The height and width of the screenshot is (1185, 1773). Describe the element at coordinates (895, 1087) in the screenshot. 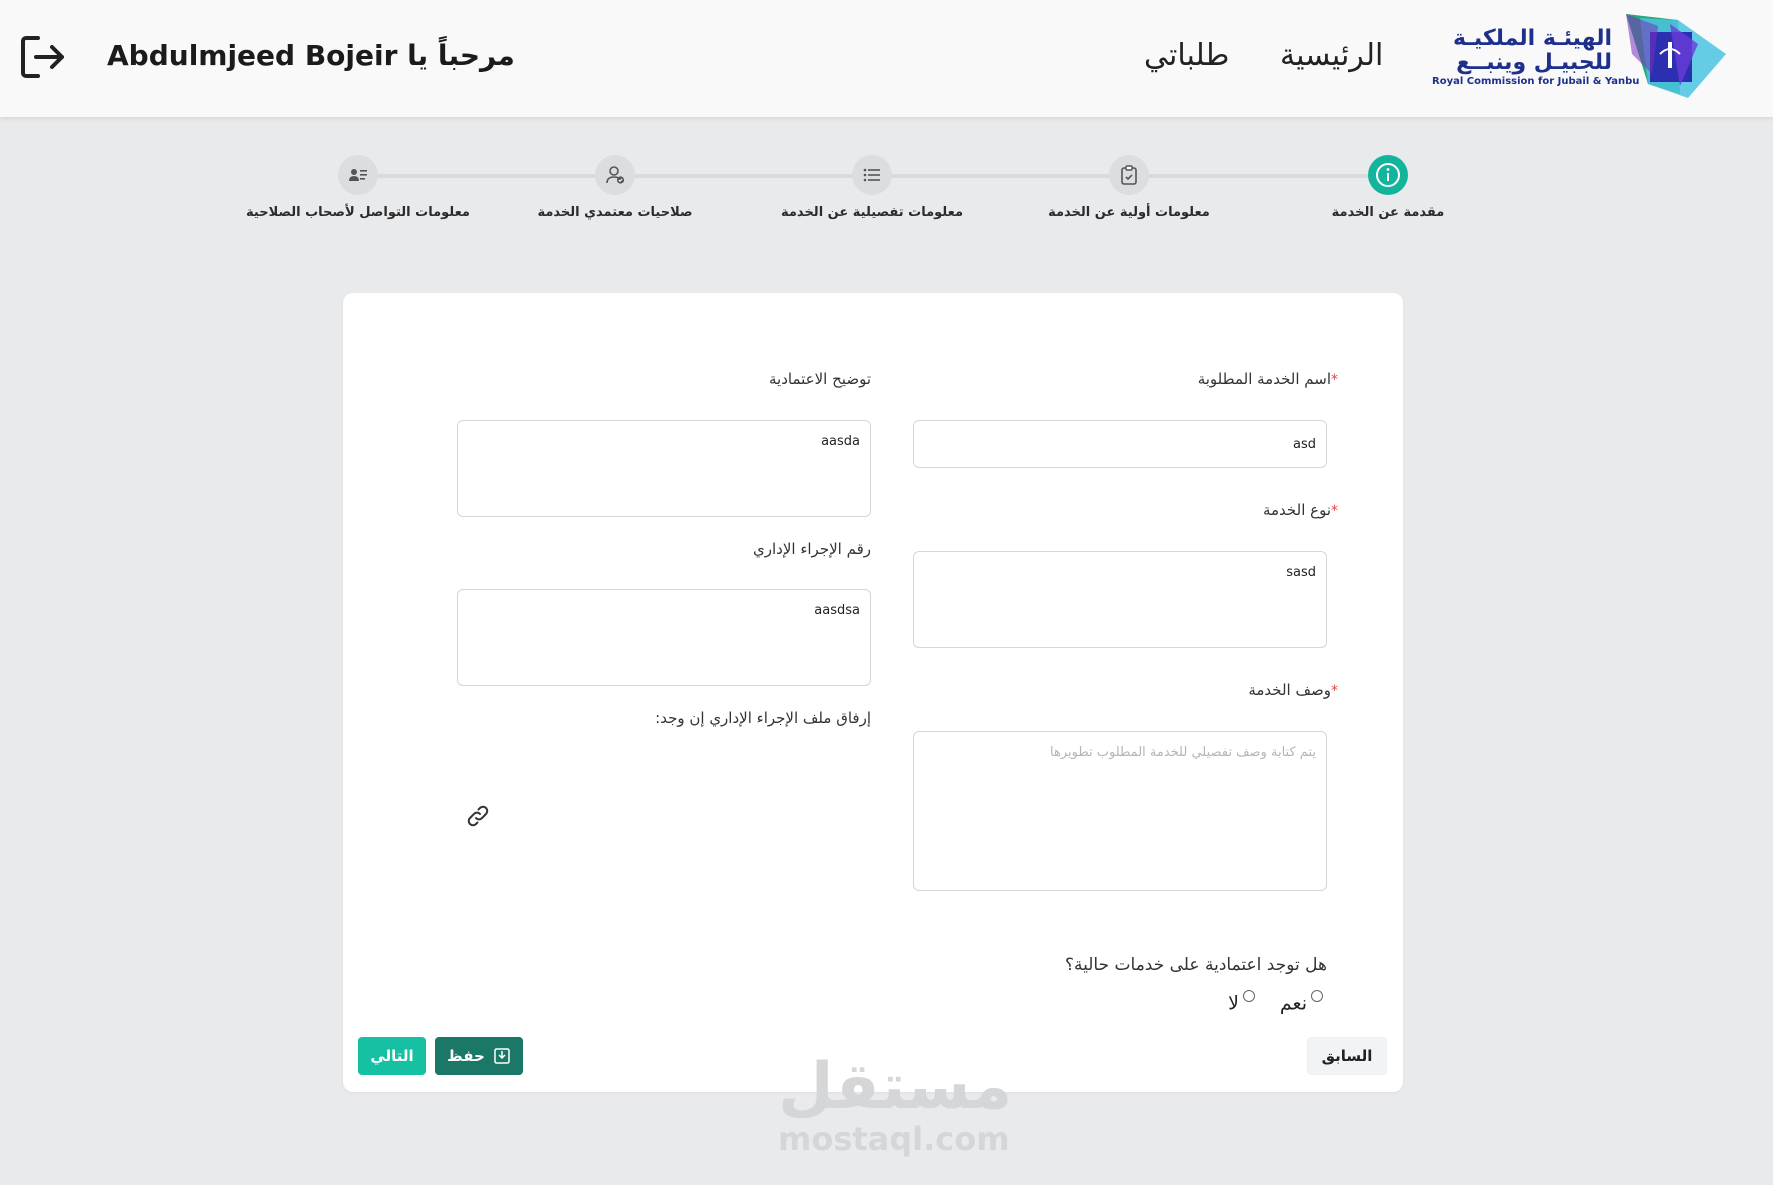

I see `watermark-arabic: مستقل` at that location.